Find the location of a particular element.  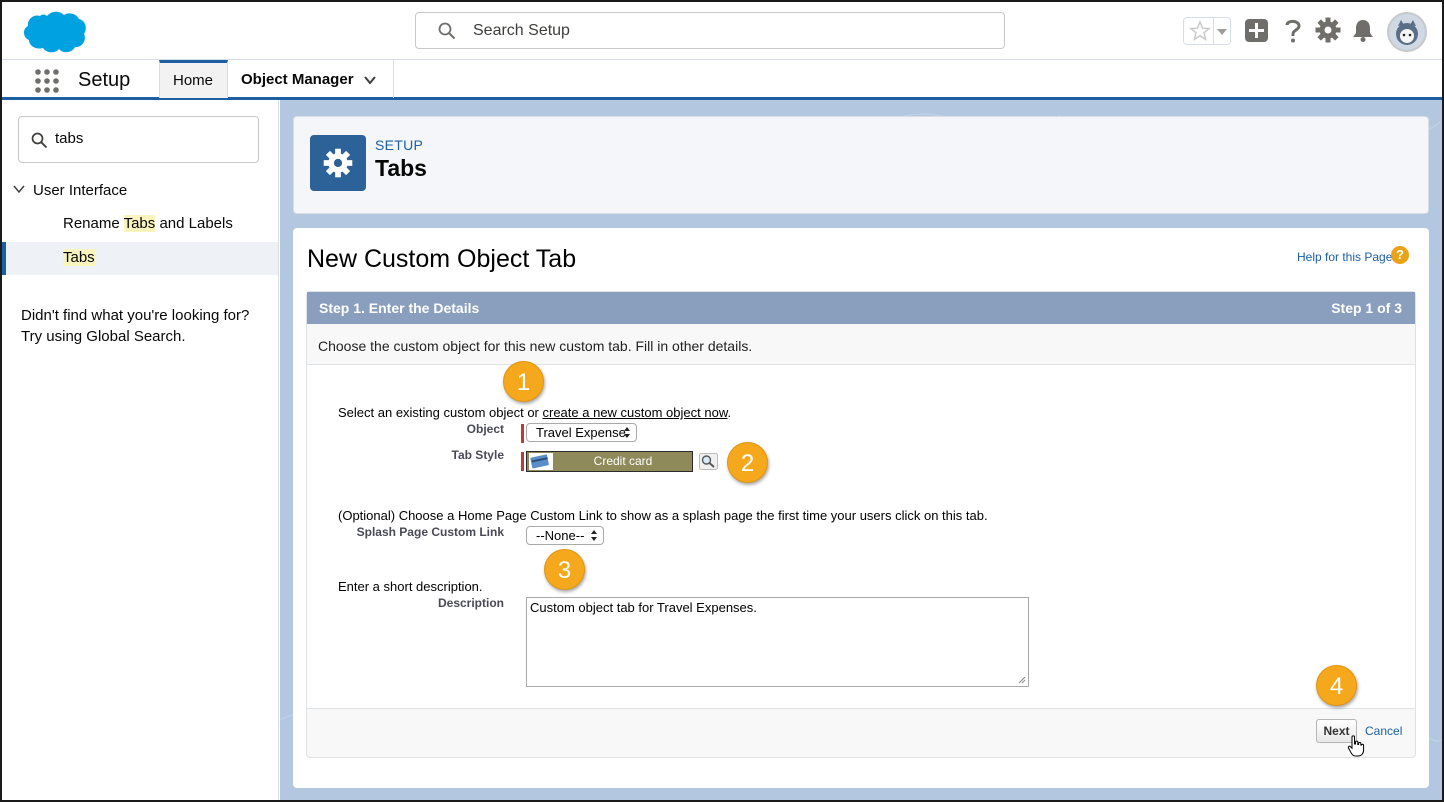

step-header: Step 1. Enter the Details Step 1 of 3 is located at coordinates (861, 308).